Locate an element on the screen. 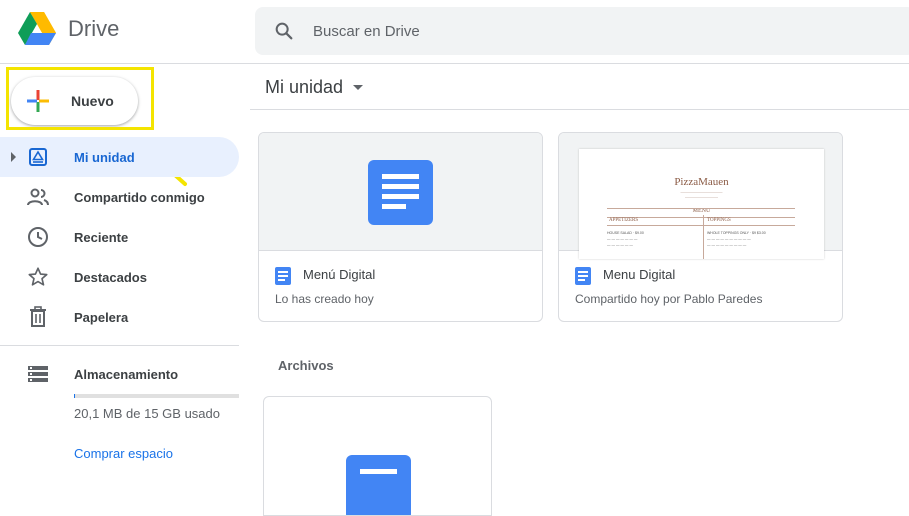 This screenshot has width=909, height=516. storage-progress-bar is located at coordinates (156, 396).